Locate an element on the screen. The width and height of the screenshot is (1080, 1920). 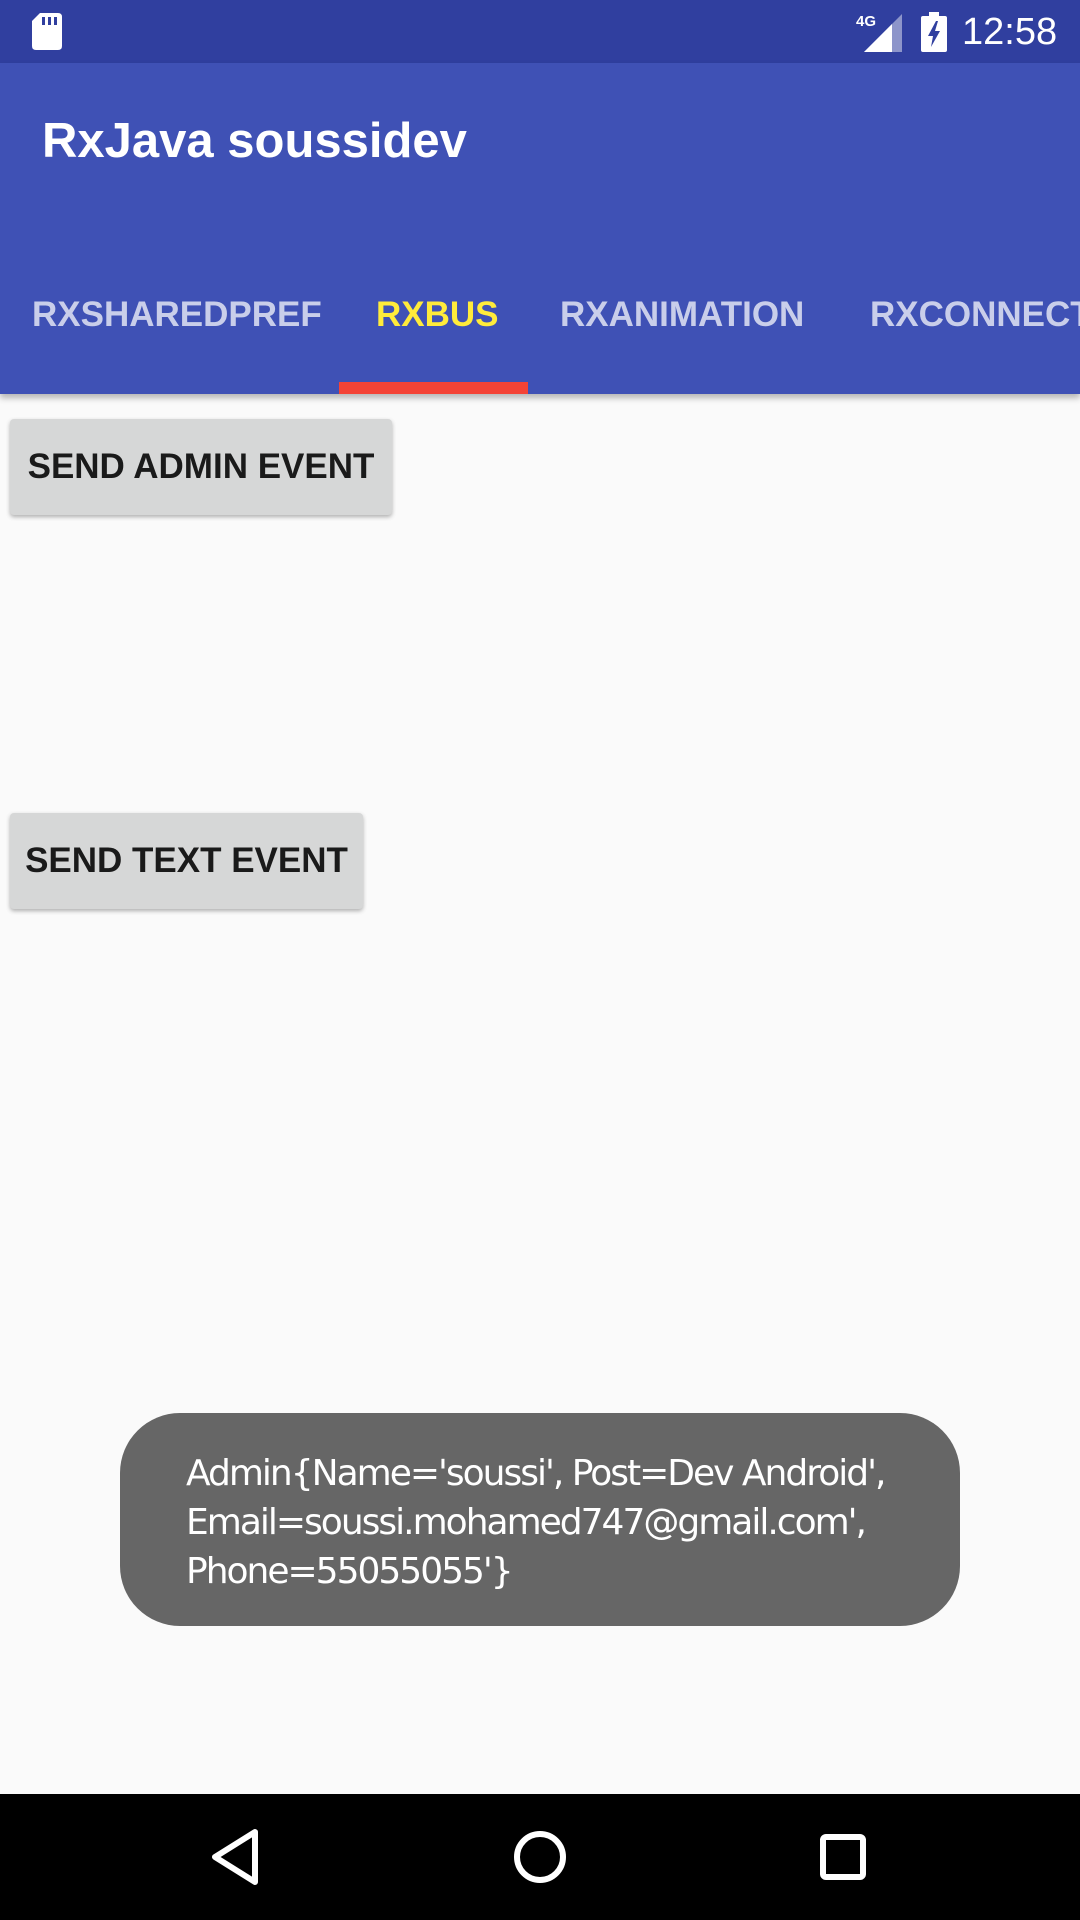
sd-card-icon is located at coordinates (47, 31).